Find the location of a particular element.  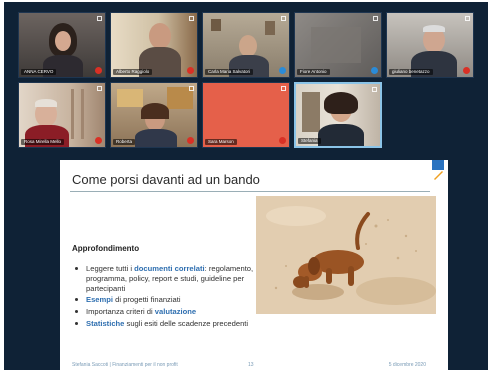

slide-corner-badge is located at coordinates (438, 165).